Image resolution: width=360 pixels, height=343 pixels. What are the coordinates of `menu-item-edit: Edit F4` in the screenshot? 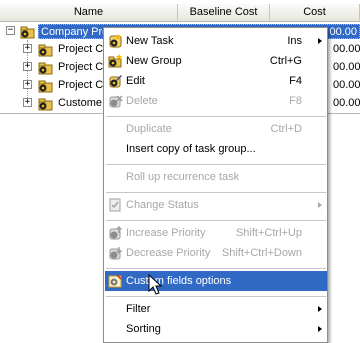 It's located at (216, 81).